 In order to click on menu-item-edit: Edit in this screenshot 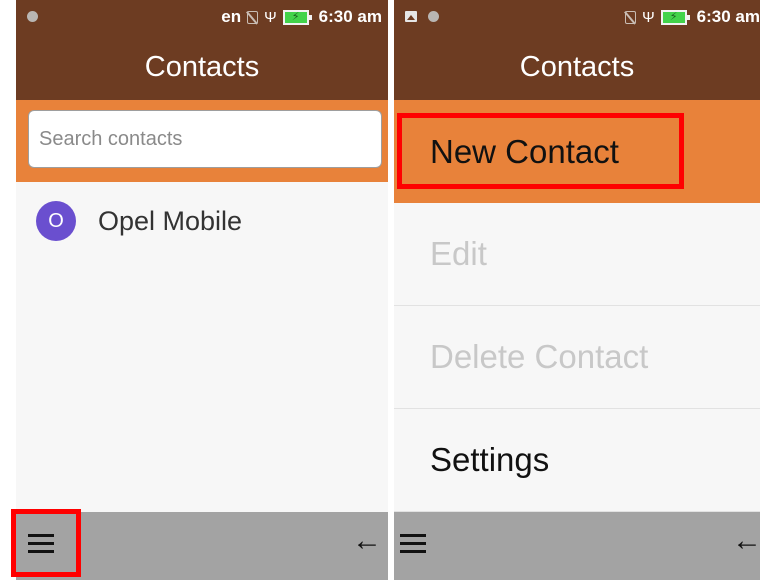, I will do `click(577, 254)`.